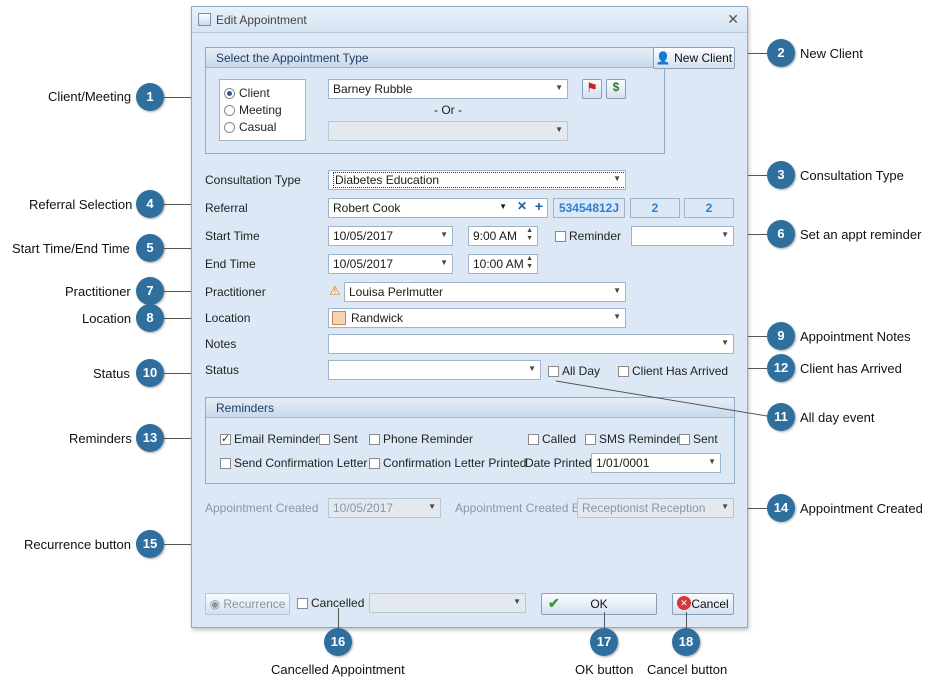 The width and height of the screenshot is (938, 693). I want to click on callout-text-14: Appointment Created, so click(861, 508).